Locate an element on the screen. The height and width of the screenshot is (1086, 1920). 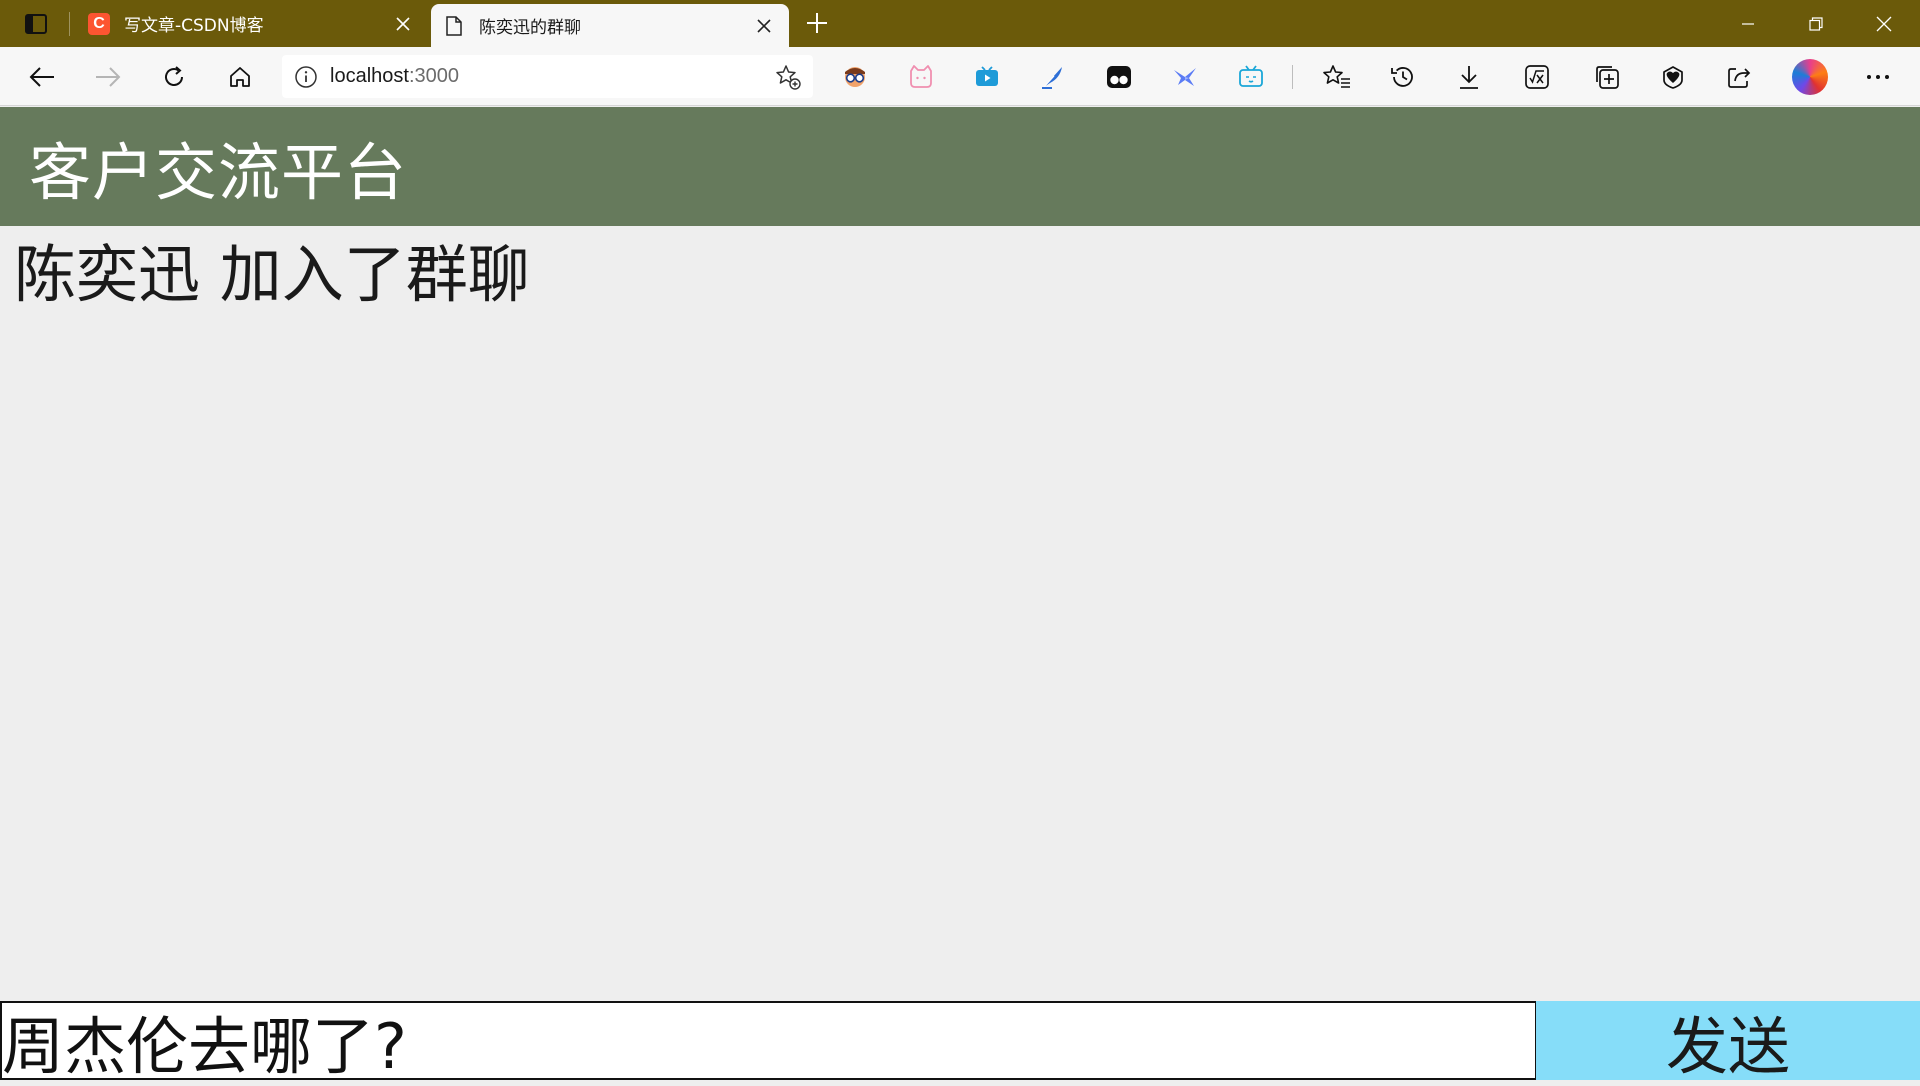
send-button: 发送 is located at coordinates (1728, 1042).